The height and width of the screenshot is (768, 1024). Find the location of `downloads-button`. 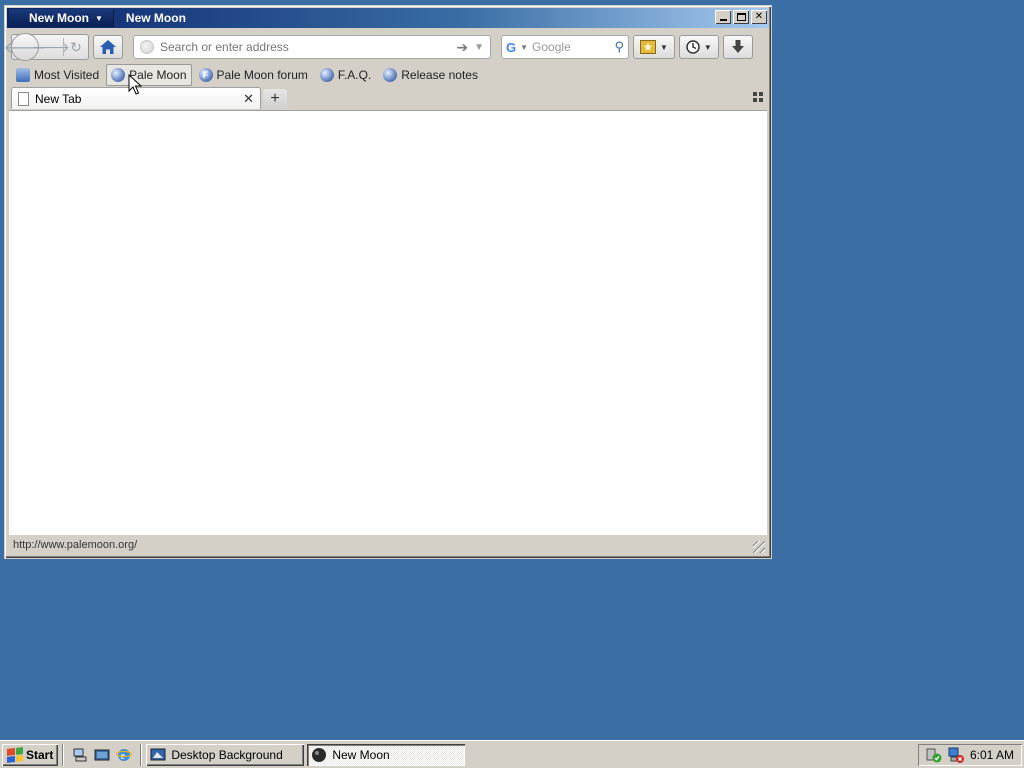

downloads-button is located at coordinates (737, 47).